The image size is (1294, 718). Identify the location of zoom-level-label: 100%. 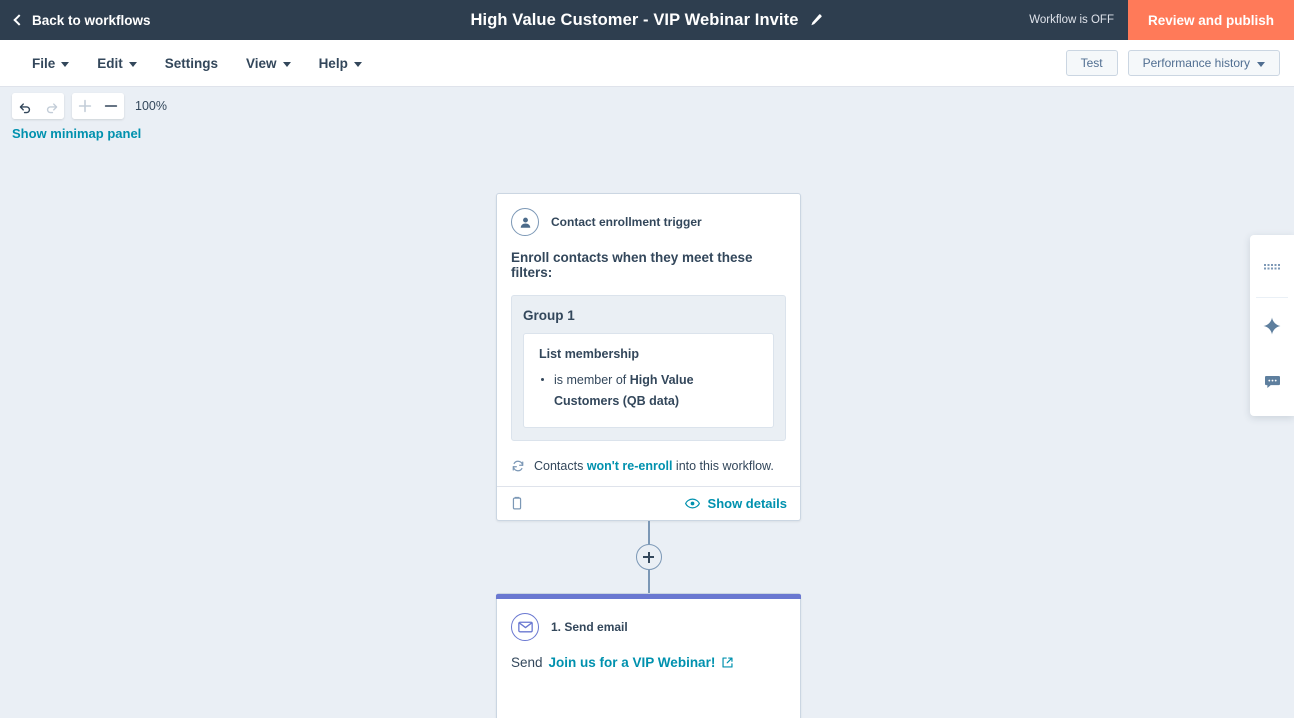
(151, 106).